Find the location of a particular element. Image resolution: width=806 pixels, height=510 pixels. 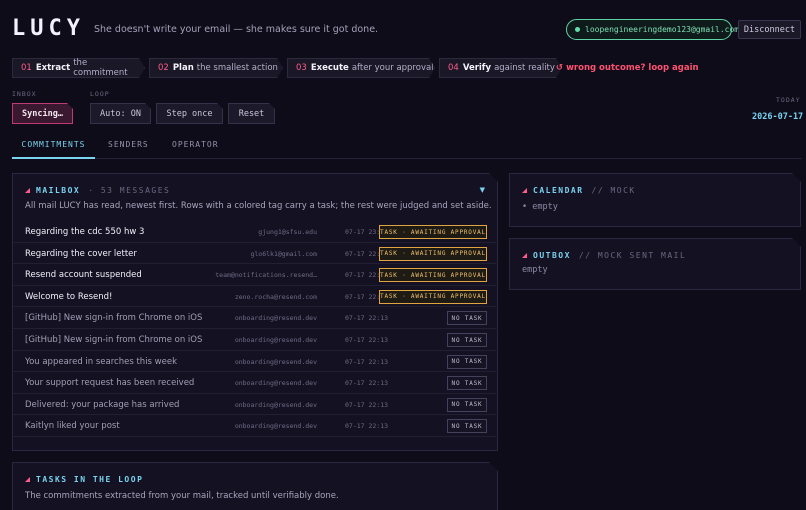

connected-status-icon is located at coordinates (577, 29).